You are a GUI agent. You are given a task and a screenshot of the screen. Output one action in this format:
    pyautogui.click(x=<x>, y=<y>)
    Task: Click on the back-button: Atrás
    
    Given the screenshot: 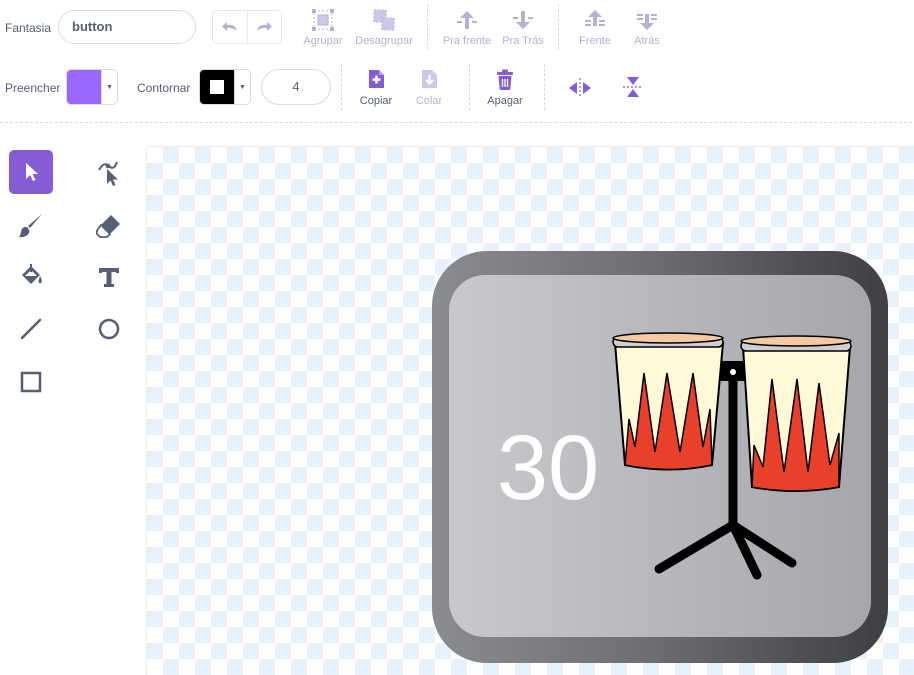 What is the action you would take?
    pyautogui.click(x=647, y=27)
    